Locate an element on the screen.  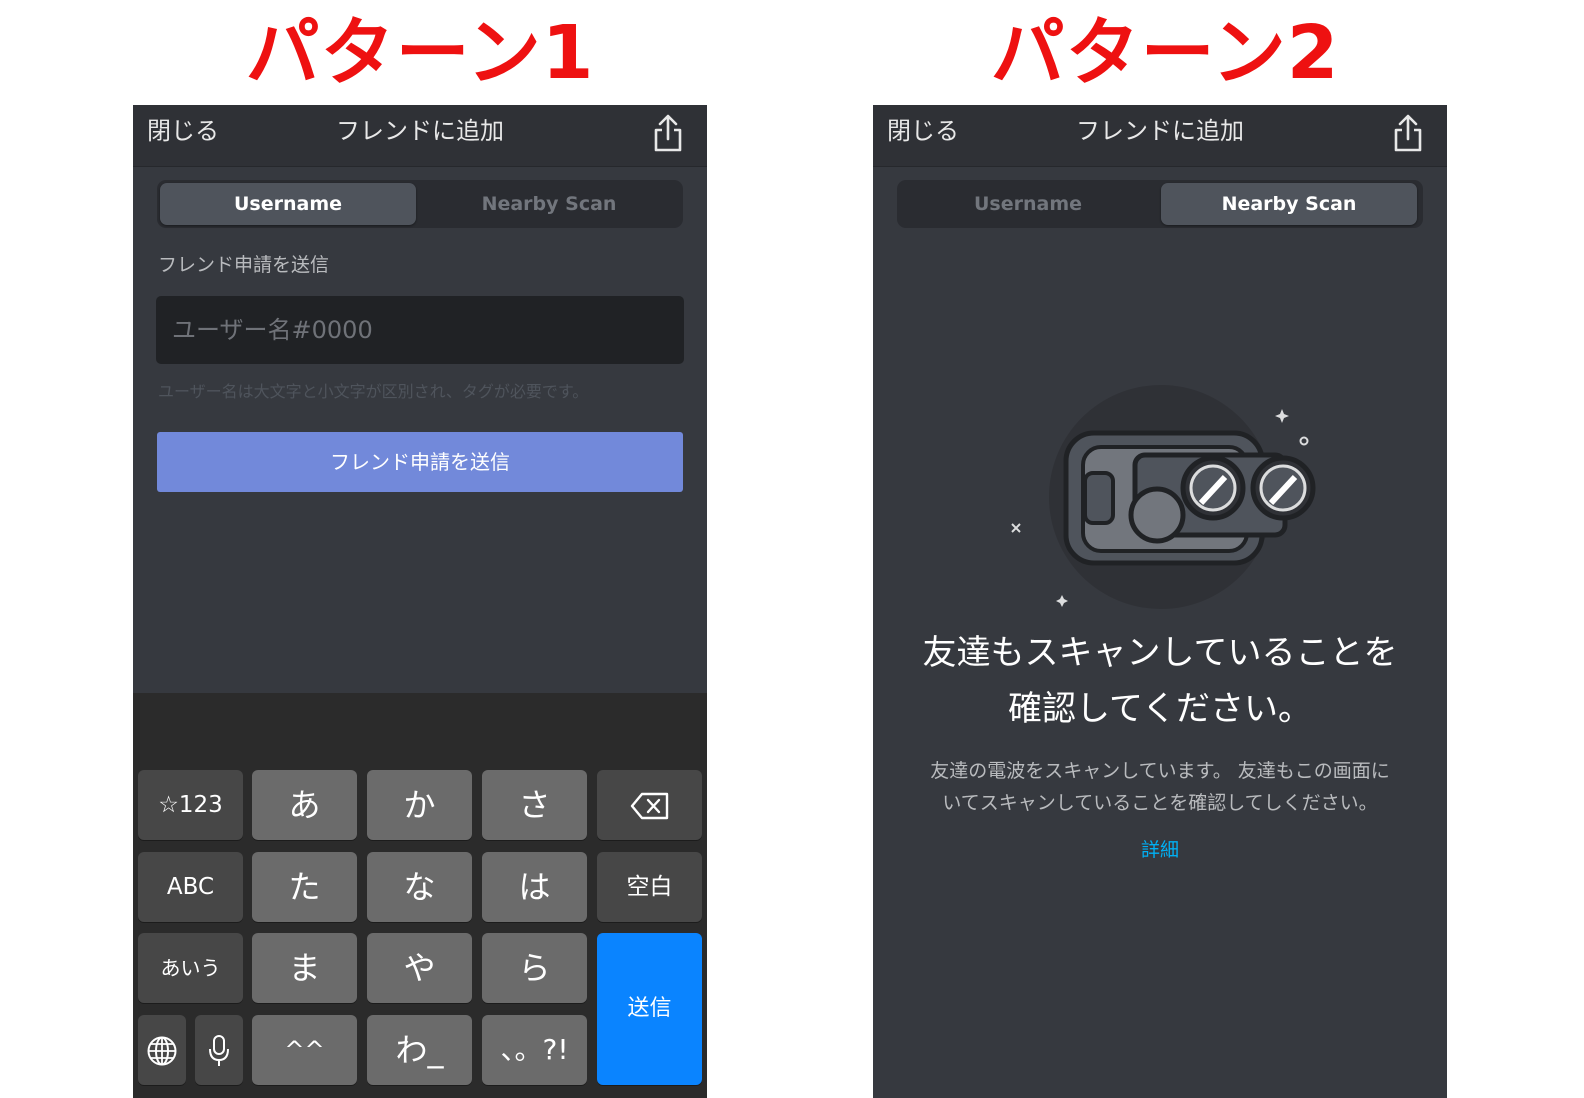
microphone-icon is located at coordinates (219, 1050).